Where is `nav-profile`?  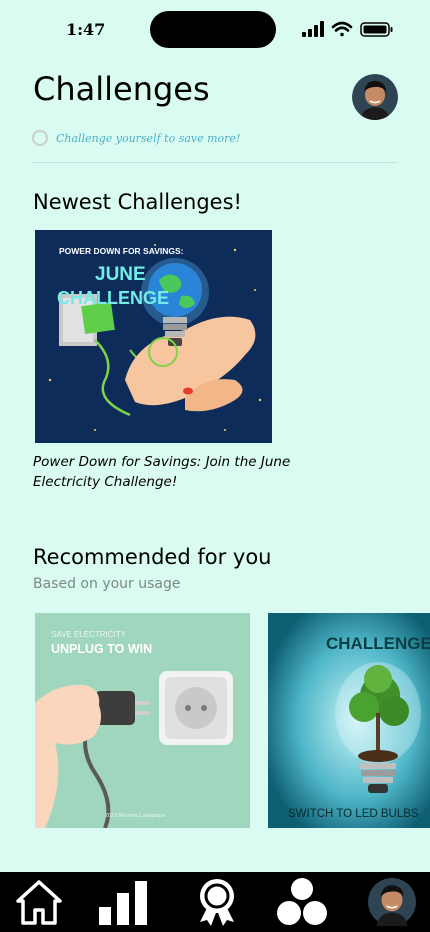
nav-profile is located at coordinates (392, 902).